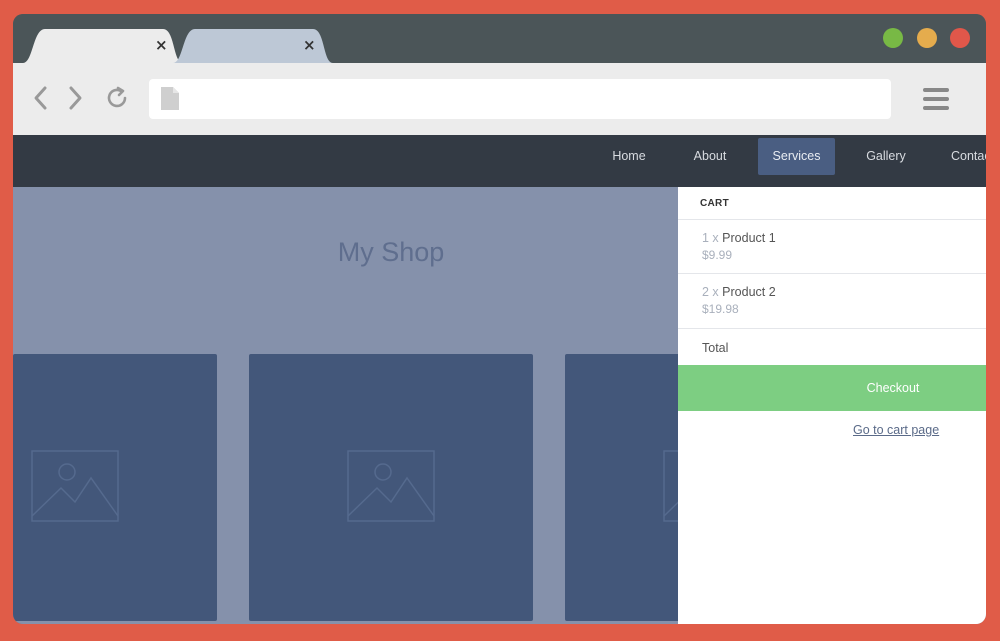 The width and height of the screenshot is (1000, 641). I want to click on forward-button, so click(75, 98).